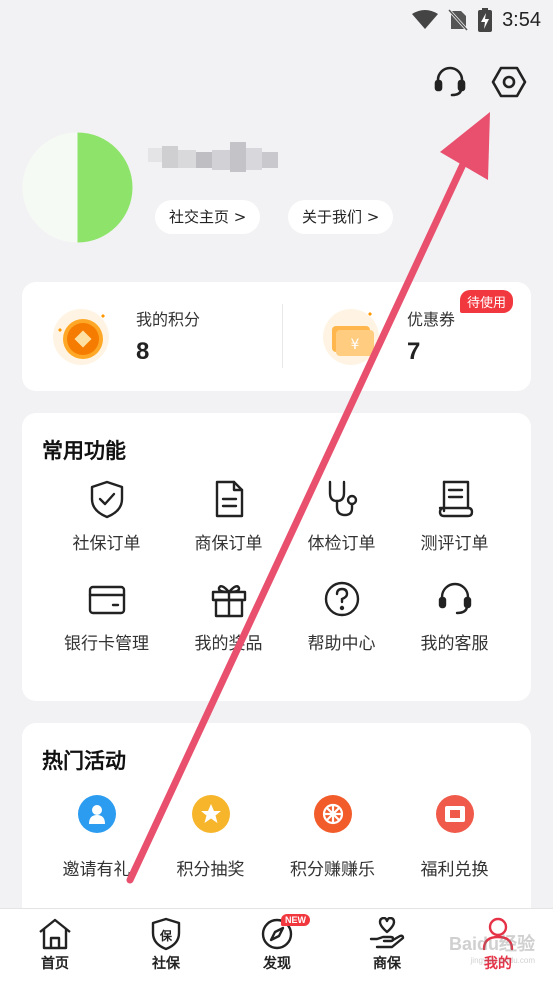 Image resolution: width=553 pixels, height=984 pixels. I want to click on coupon-icon: ¥, so click(351, 337).